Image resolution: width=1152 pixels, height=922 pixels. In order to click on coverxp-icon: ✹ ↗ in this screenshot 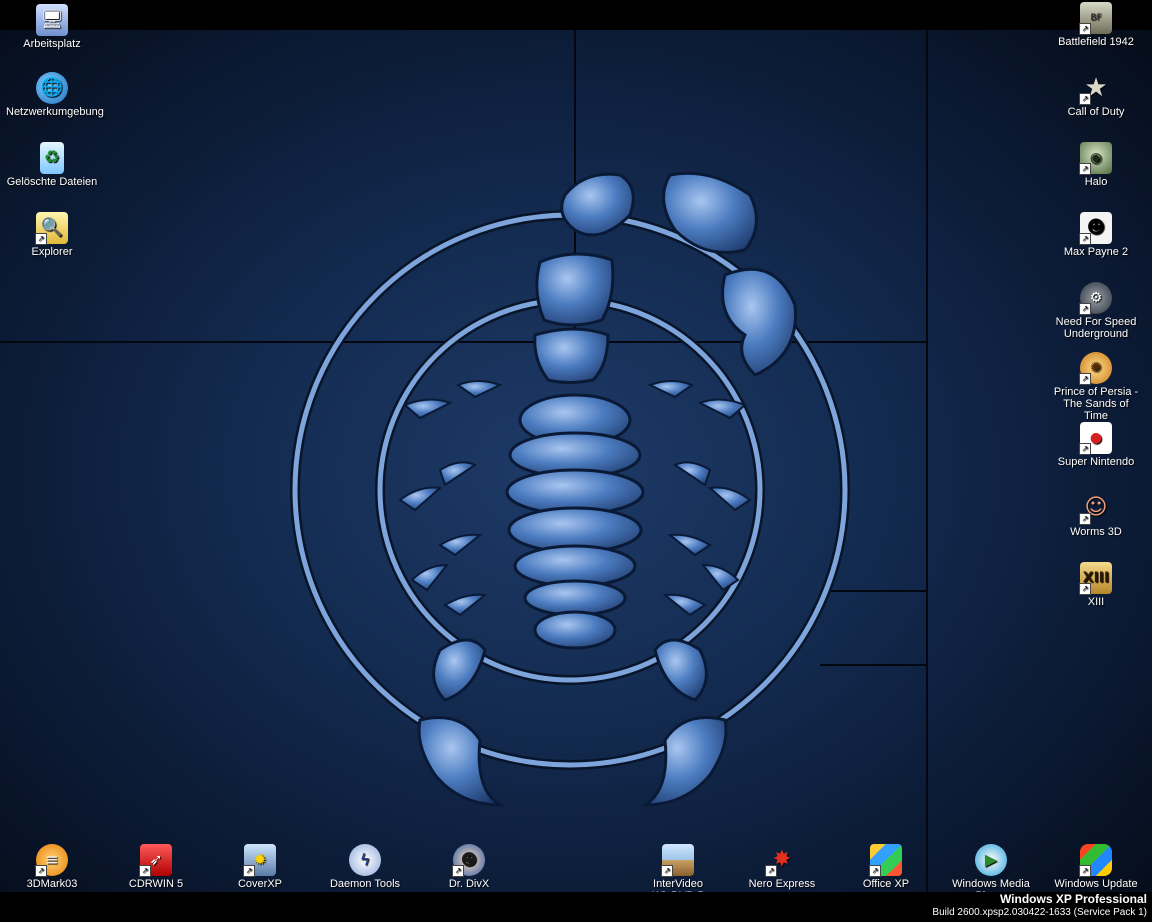, I will do `click(259, 860)`.